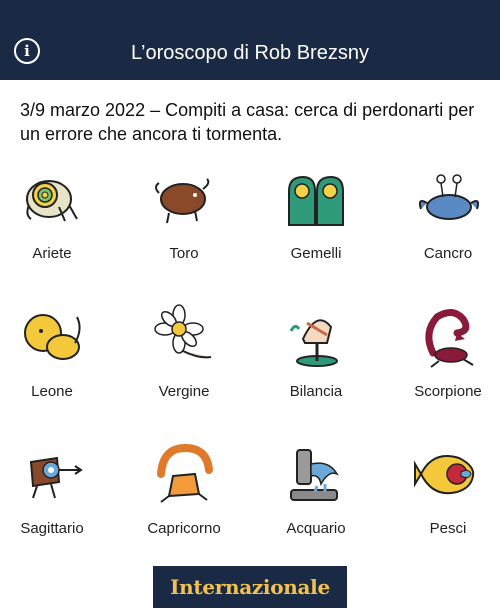 The height and width of the screenshot is (614, 500). What do you see at coordinates (183, 331) in the screenshot?
I see `vergine-icon` at bounding box center [183, 331].